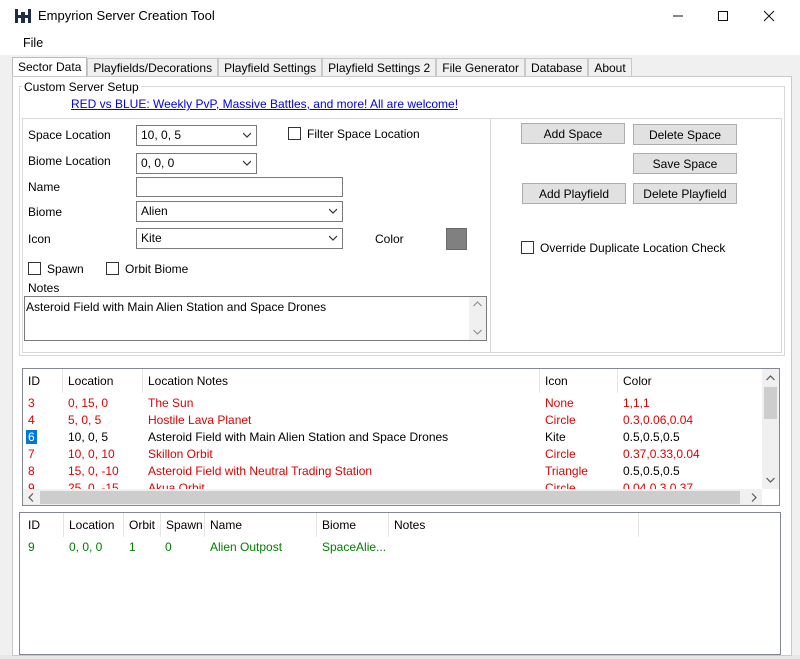 This screenshot has height=659, width=800. Describe the element at coordinates (33, 43) in the screenshot. I see `menu-file: File` at that location.